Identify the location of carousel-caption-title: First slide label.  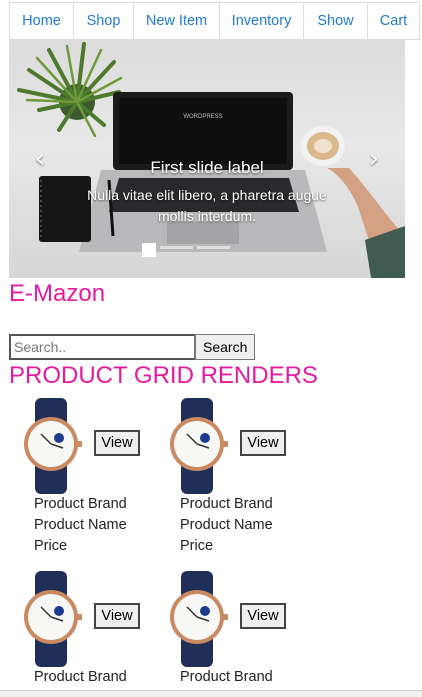
(207, 167).